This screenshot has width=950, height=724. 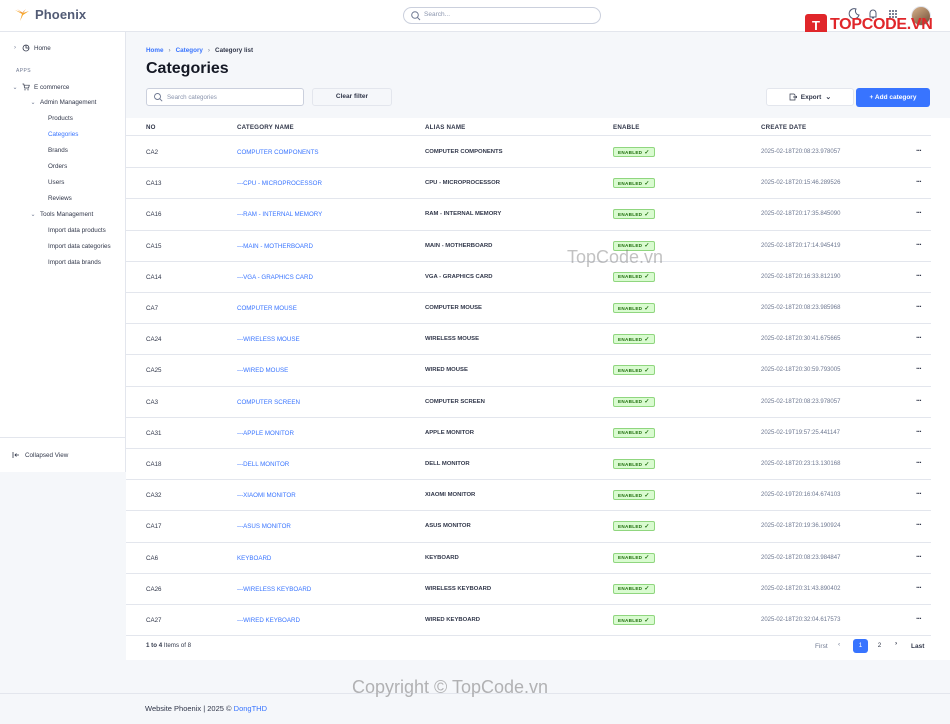 What do you see at coordinates (268, 620) in the screenshot?
I see `cell-category-name-link: ---WIRED KEYBOARD` at bounding box center [268, 620].